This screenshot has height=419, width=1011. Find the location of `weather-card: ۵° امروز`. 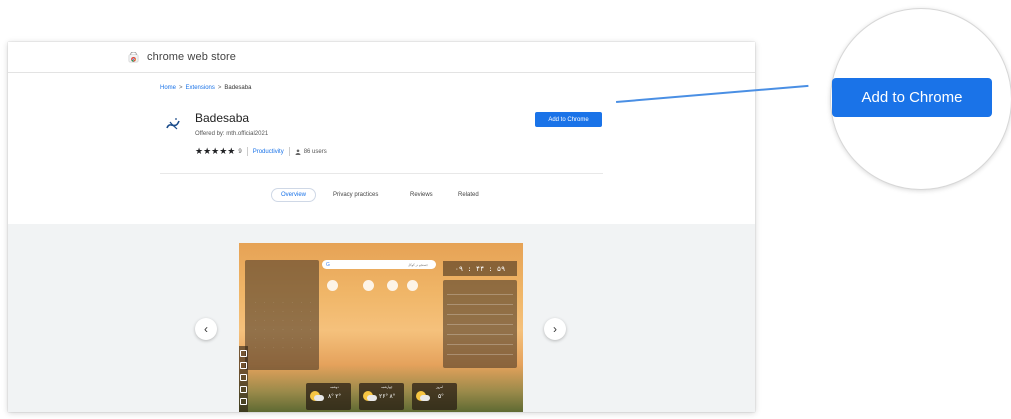

weather-card: ۵° امروز is located at coordinates (434, 396).